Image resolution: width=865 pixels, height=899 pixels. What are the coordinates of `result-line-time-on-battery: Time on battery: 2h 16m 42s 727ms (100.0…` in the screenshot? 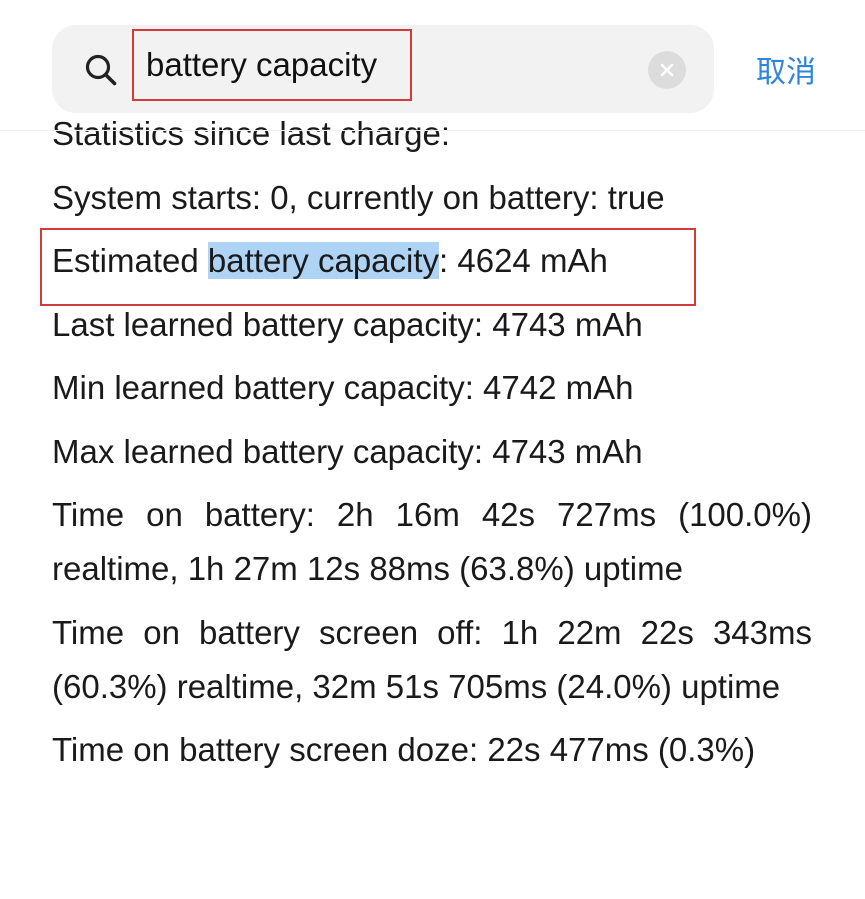 It's located at (432, 541).